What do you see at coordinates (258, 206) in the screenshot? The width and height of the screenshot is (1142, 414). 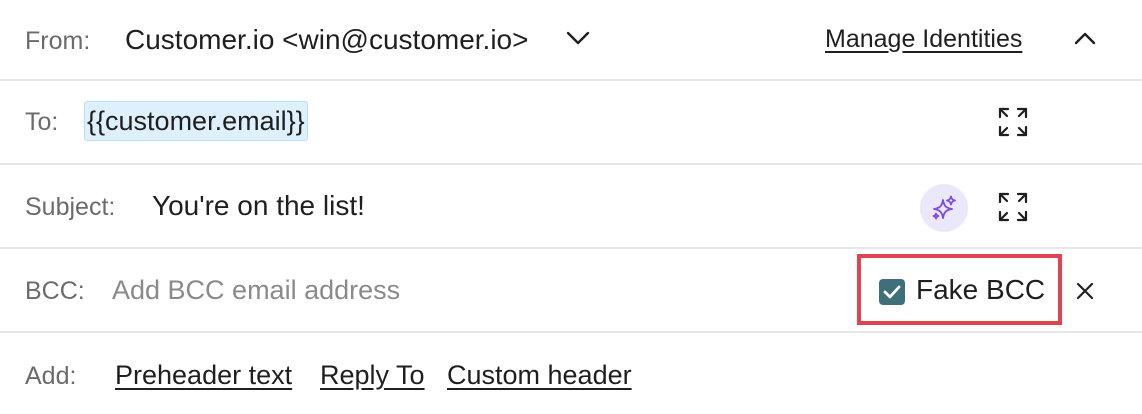 I see `subject-value: You're on the list!` at bounding box center [258, 206].